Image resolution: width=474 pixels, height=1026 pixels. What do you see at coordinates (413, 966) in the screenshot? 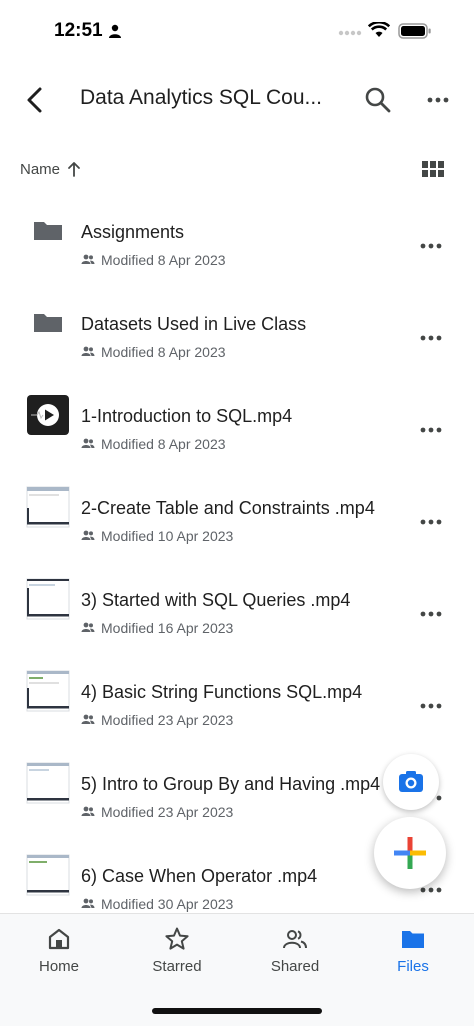
I see `nav-label: Files` at bounding box center [413, 966].